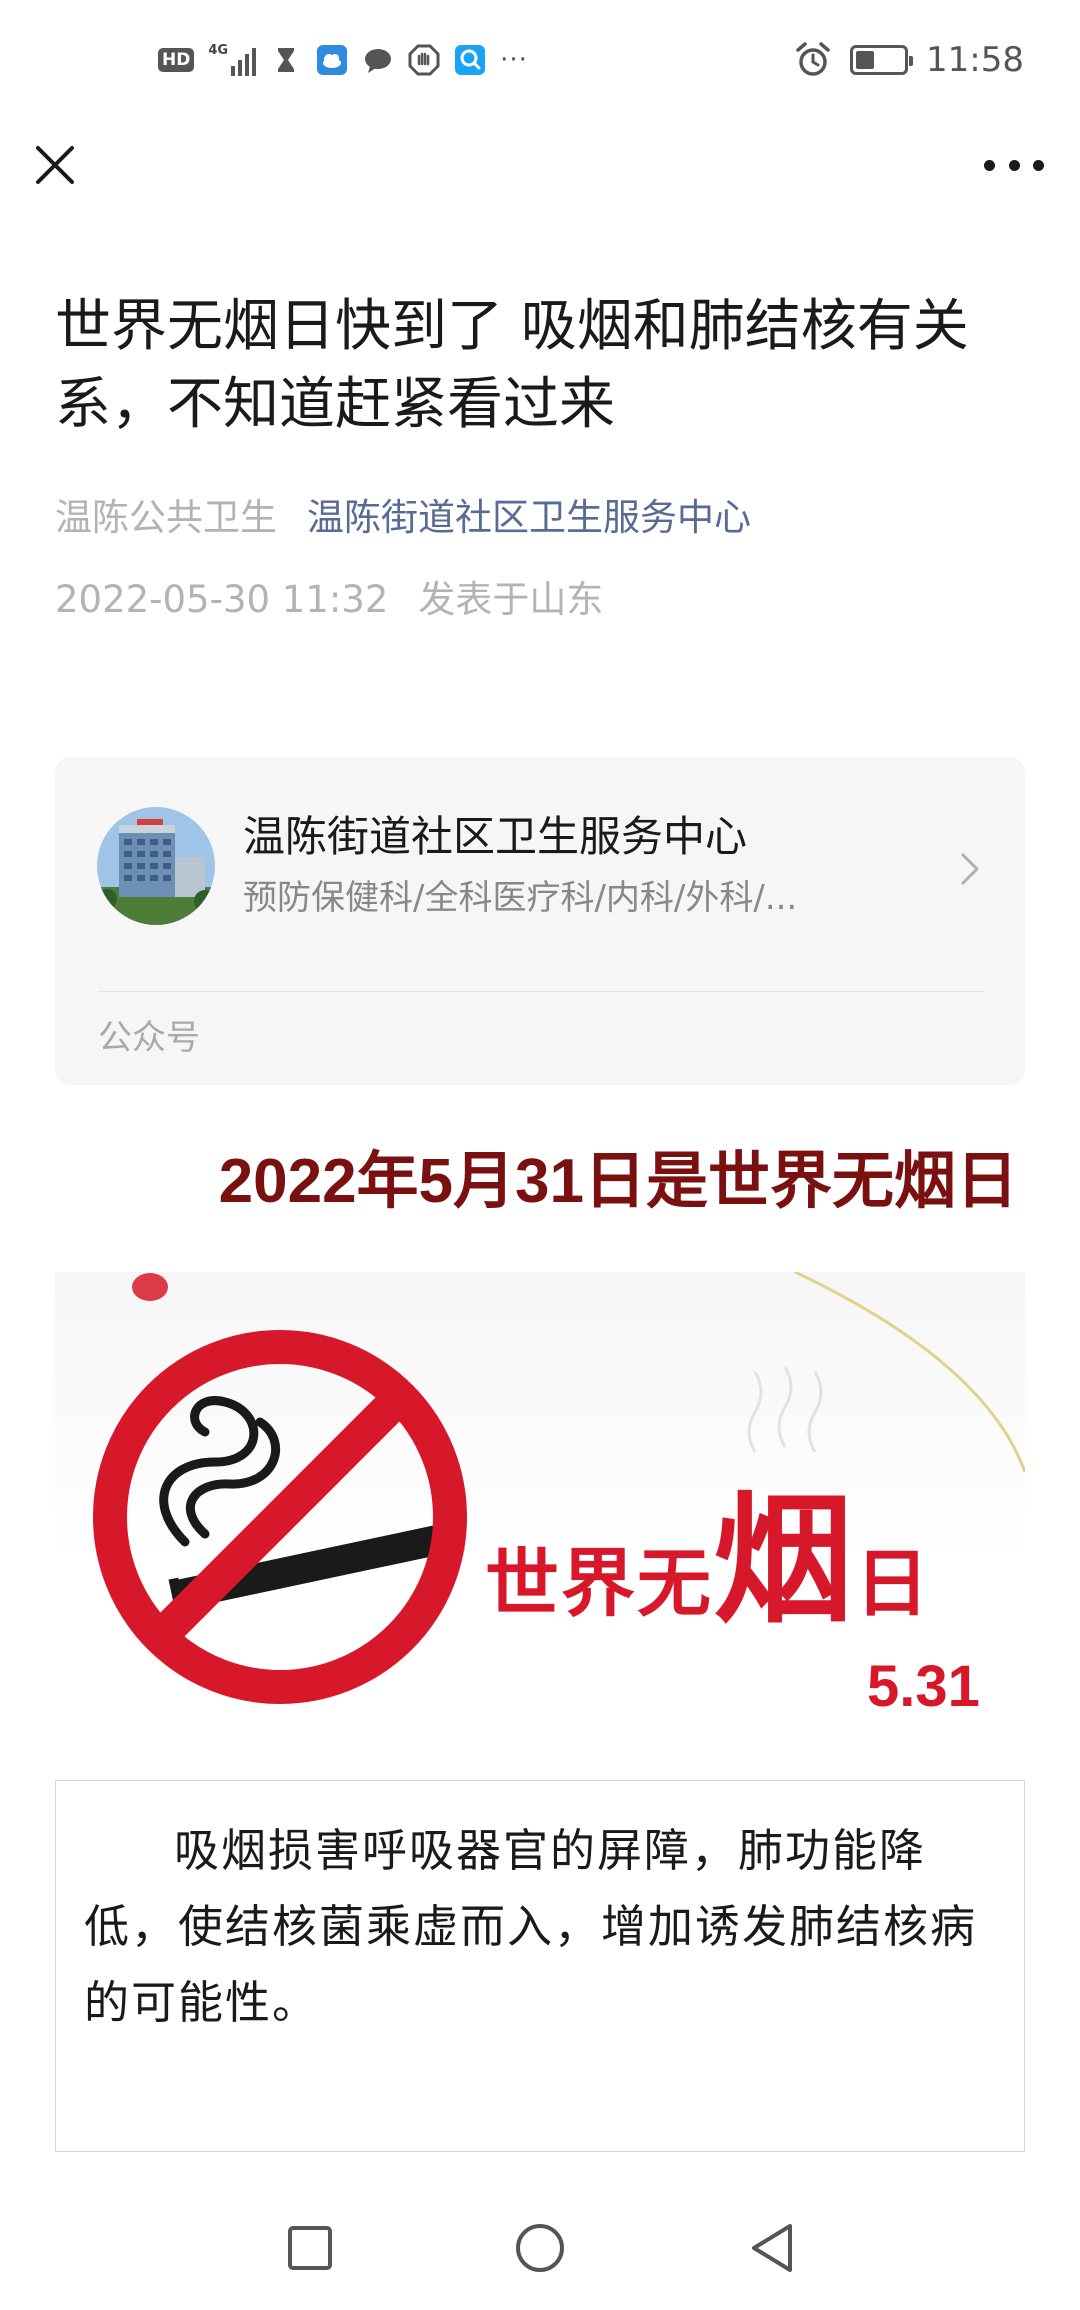 The width and height of the screenshot is (1080, 2310). What do you see at coordinates (470, 60) in the screenshot?
I see `search-app-icon` at bounding box center [470, 60].